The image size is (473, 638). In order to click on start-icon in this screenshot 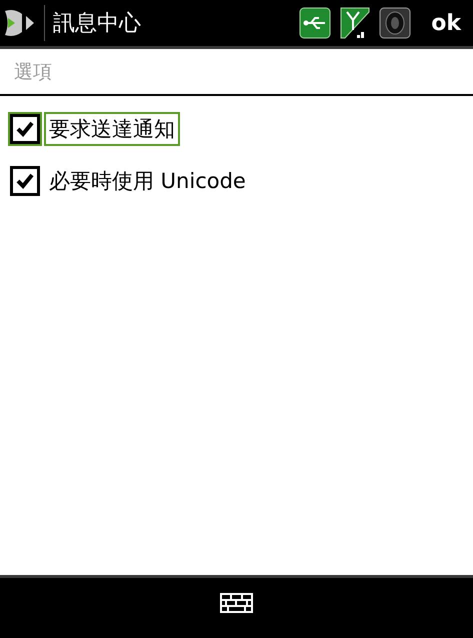, I will do `click(19, 23)`.